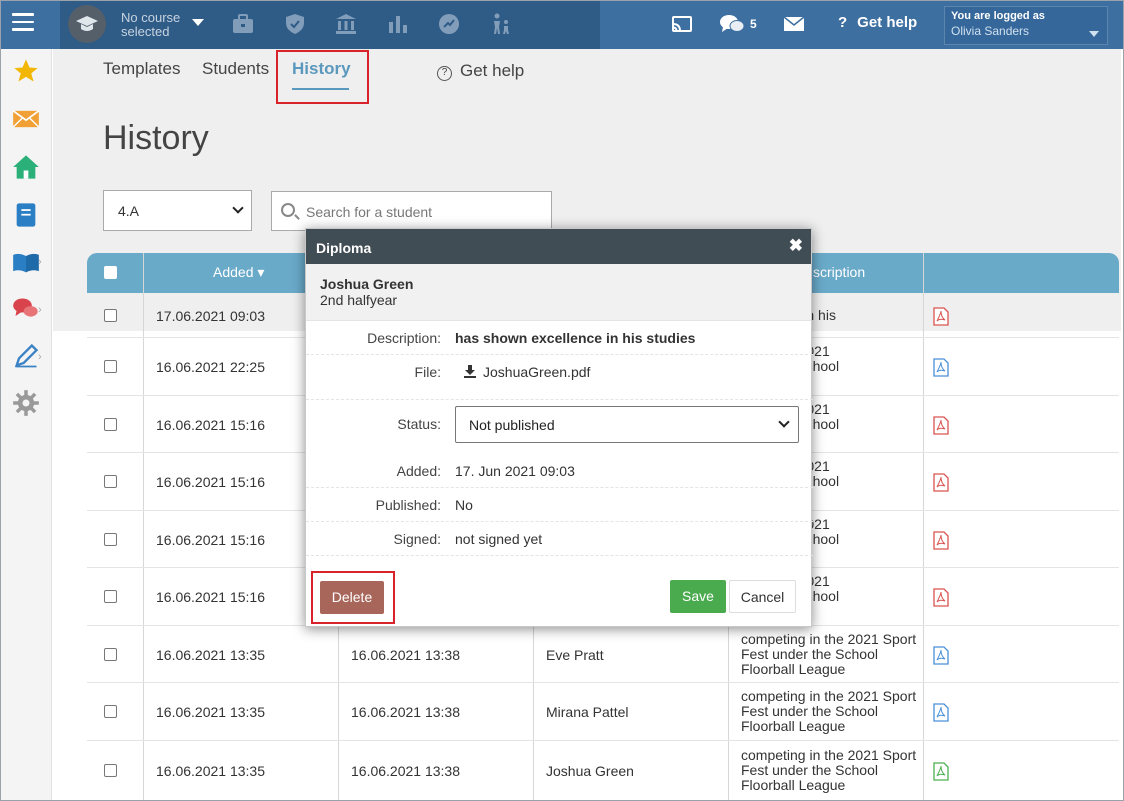  I want to click on column-header-description: scription, so click(839, 272).